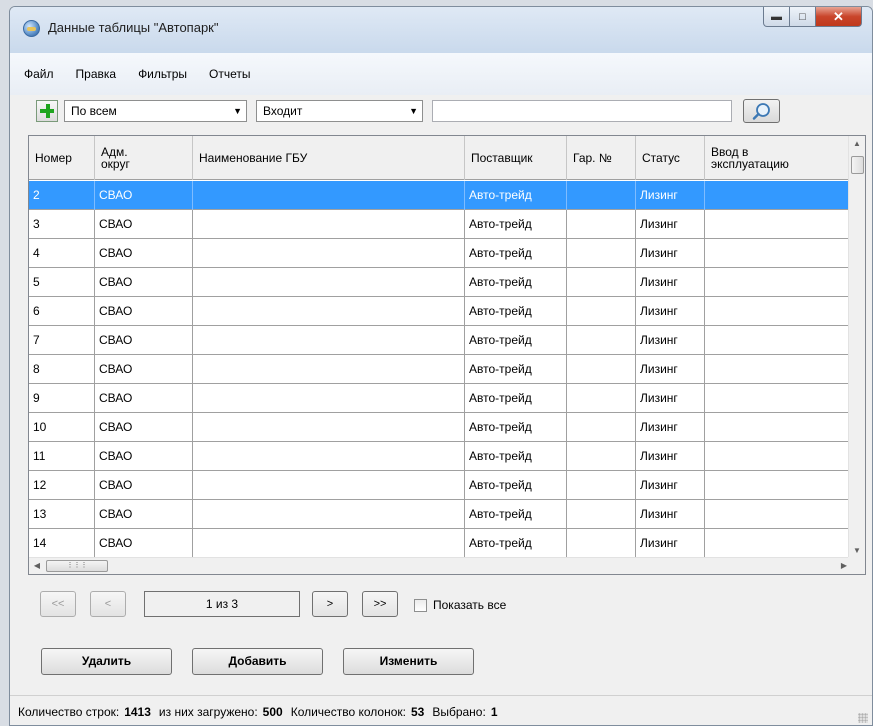 Image resolution: width=873 pixels, height=726 pixels. Describe the element at coordinates (62, 485) in the screenshot. I see `cell-number: 12` at that location.